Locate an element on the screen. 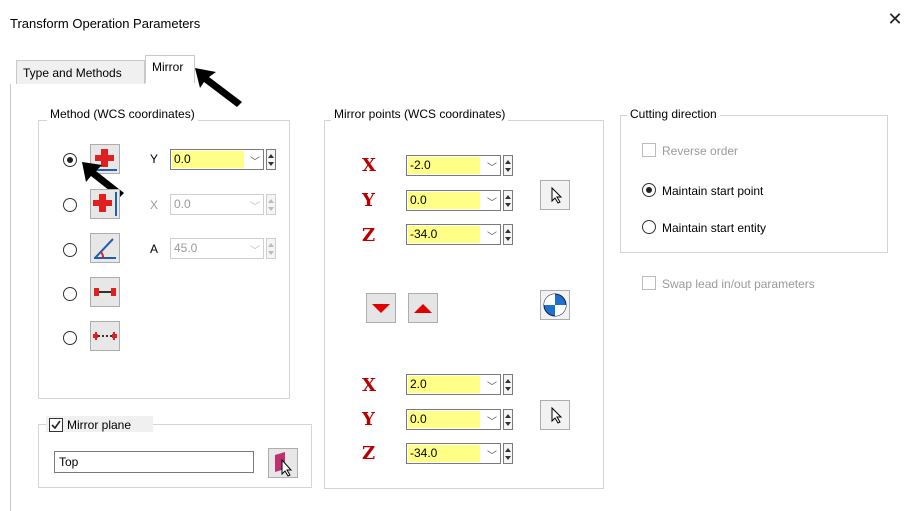 The image size is (912, 511). select-plane-button is located at coordinates (283, 463).